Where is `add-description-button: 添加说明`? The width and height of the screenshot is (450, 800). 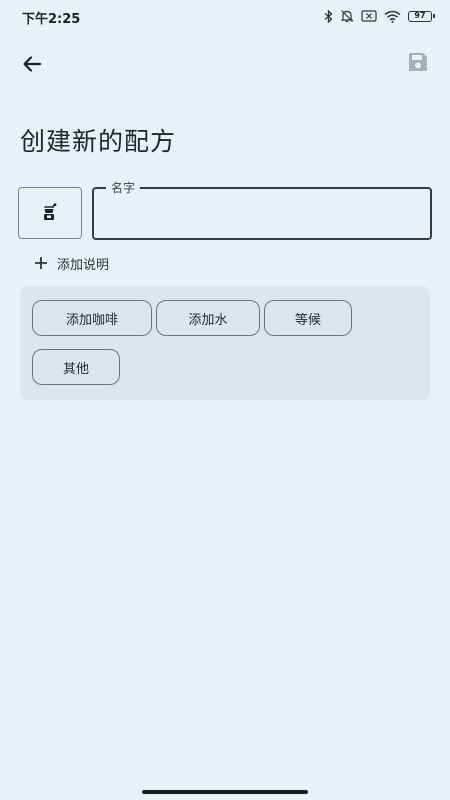 add-description-button: 添加说明 is located at coordinates (71, 263).